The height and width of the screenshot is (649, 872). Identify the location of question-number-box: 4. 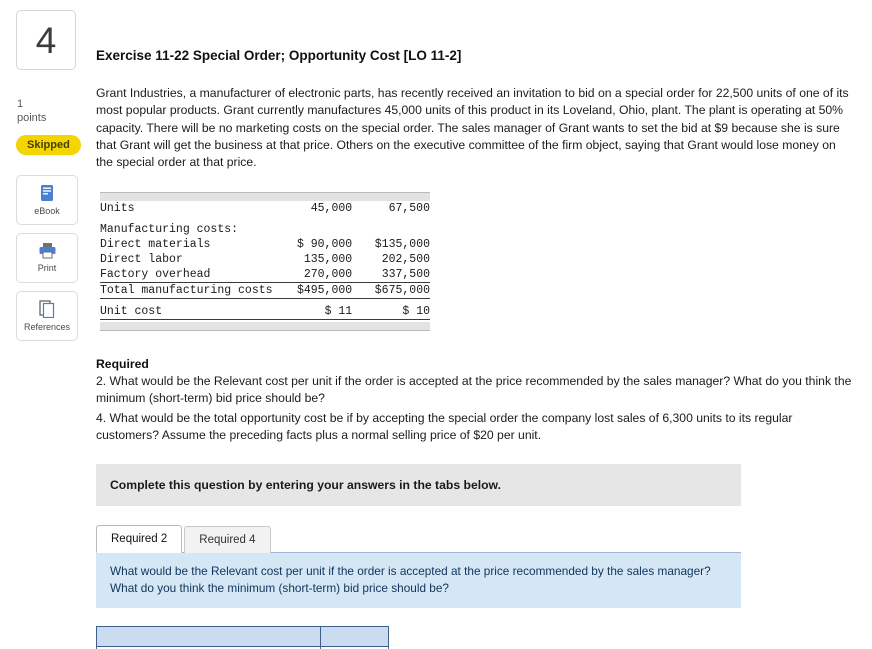
(46, 40).